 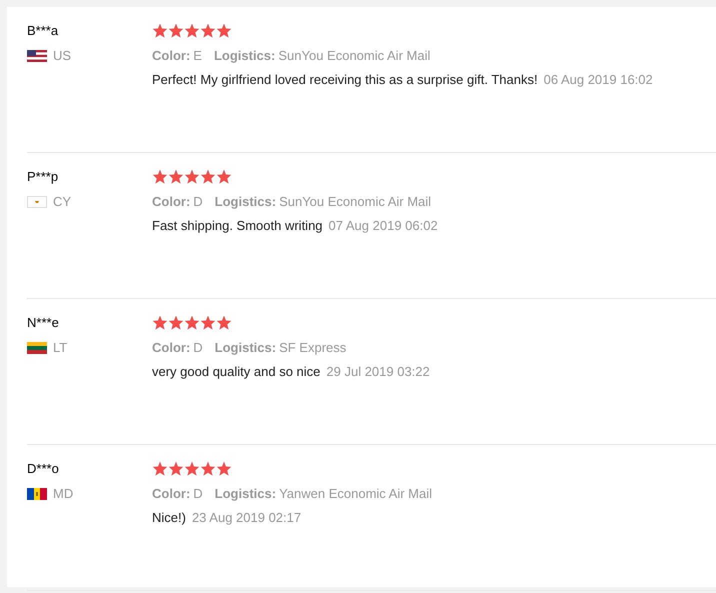 I want to click on reviewer-name: B***a, so click(x=43, y=31).